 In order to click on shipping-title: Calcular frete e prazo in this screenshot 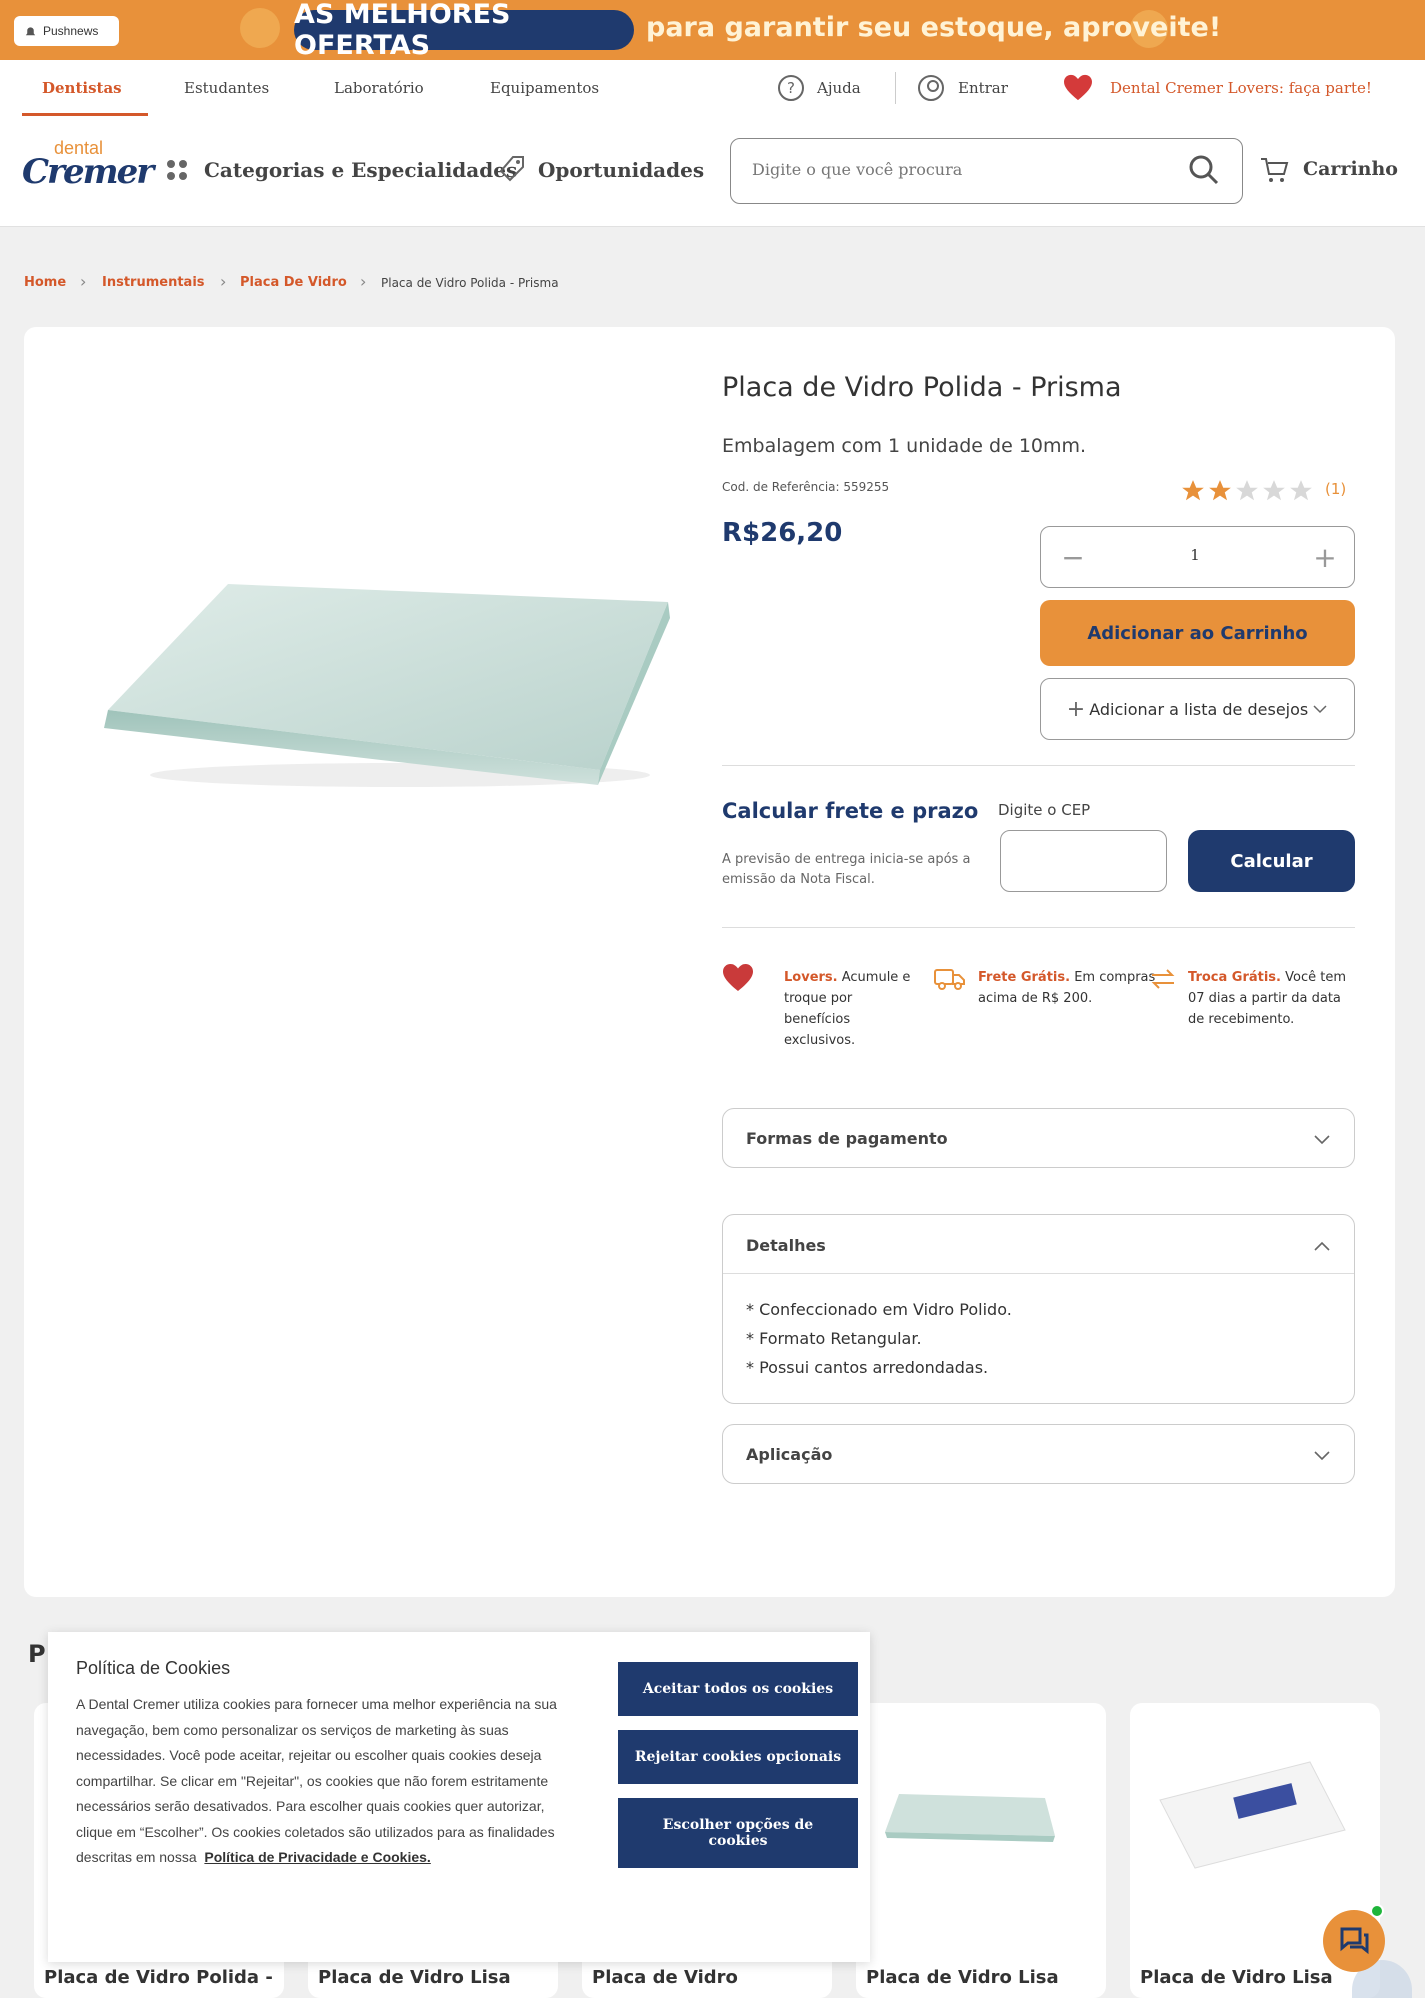, I will do `click(850, 811)`.